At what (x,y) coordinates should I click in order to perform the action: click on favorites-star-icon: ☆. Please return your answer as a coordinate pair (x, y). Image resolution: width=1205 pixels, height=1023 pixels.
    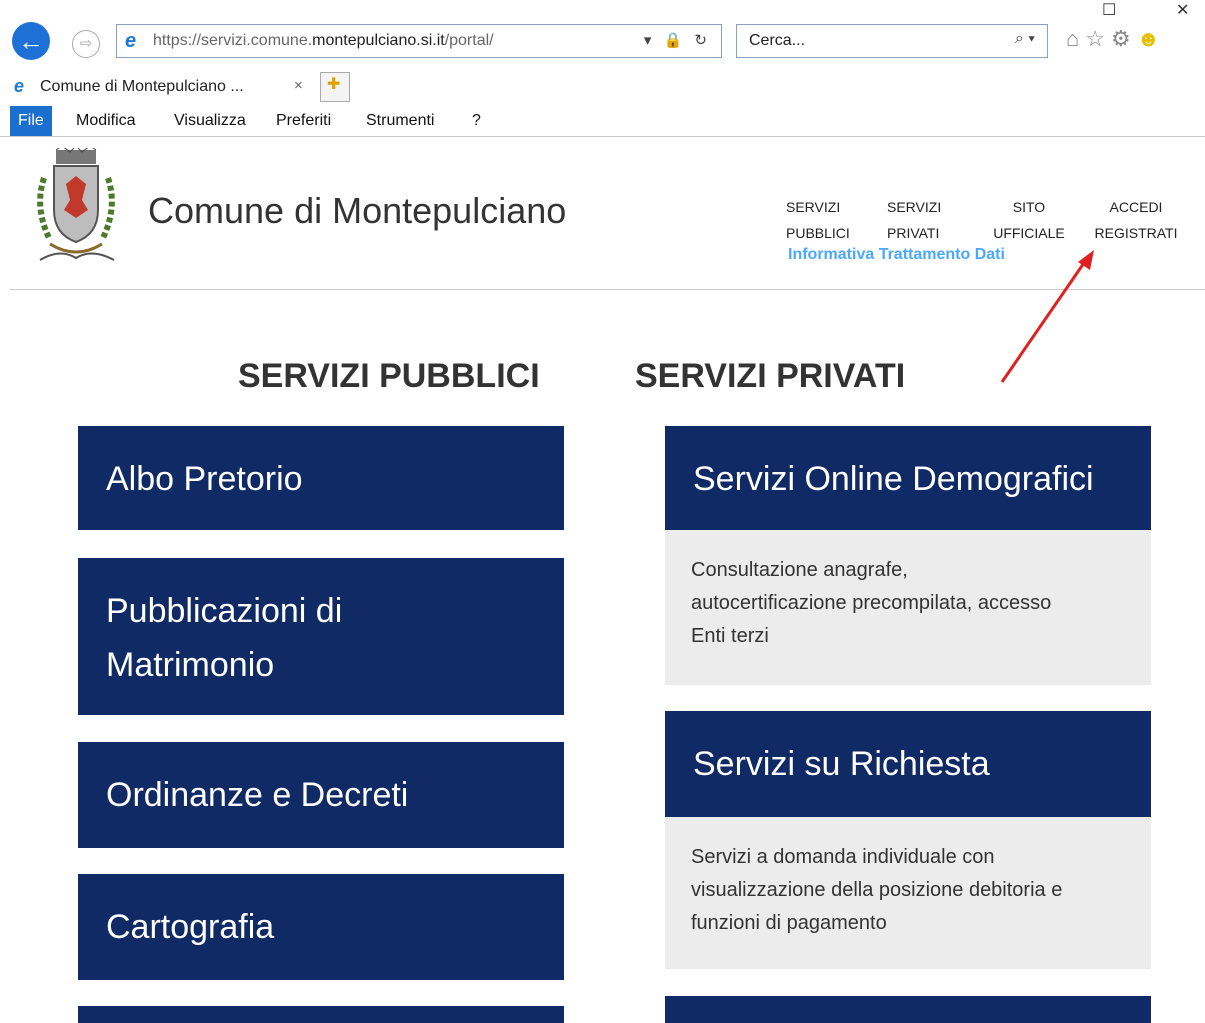
    Looking at the image, I should click on (1098, 38).